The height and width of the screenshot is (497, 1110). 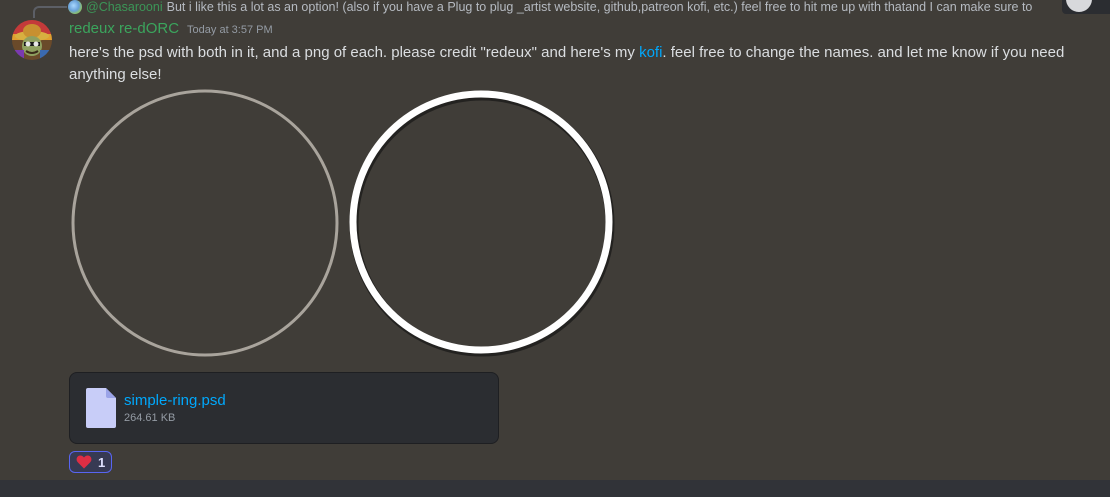 I want to click on kofi-link: kofi, so click(x=650, y=52).